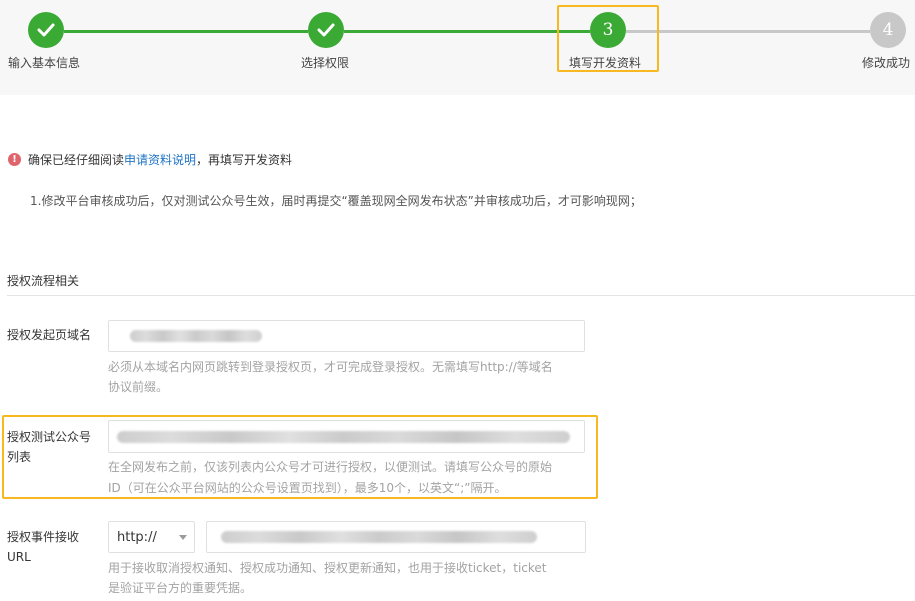  What do you see at coordinates (886, 63) in the screenshot?
I see `step-4-label: 修改成功` at bounding box center [886, 63].